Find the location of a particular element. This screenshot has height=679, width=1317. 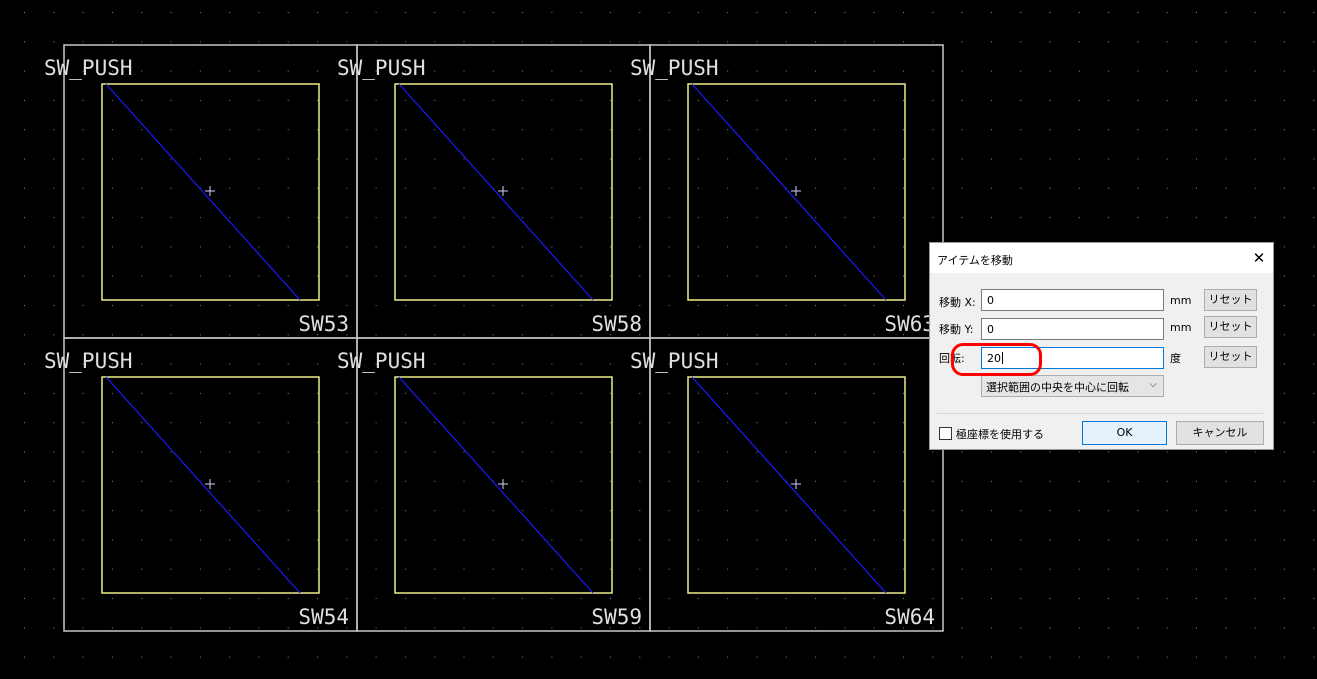

rotation-label: 回転: is located at coordinates (952, 358).